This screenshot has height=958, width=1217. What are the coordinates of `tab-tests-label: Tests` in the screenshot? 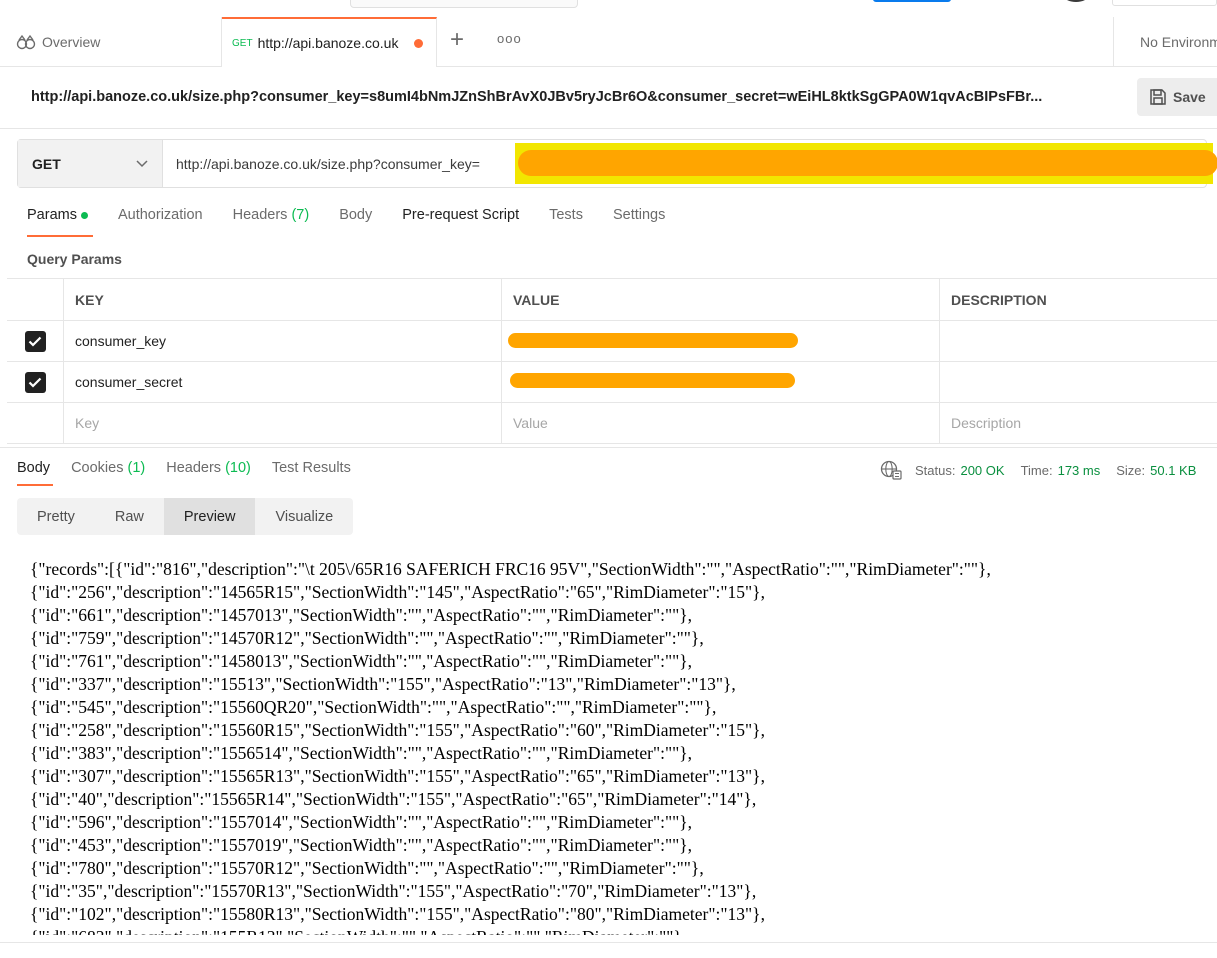 It's located at (566, 215).